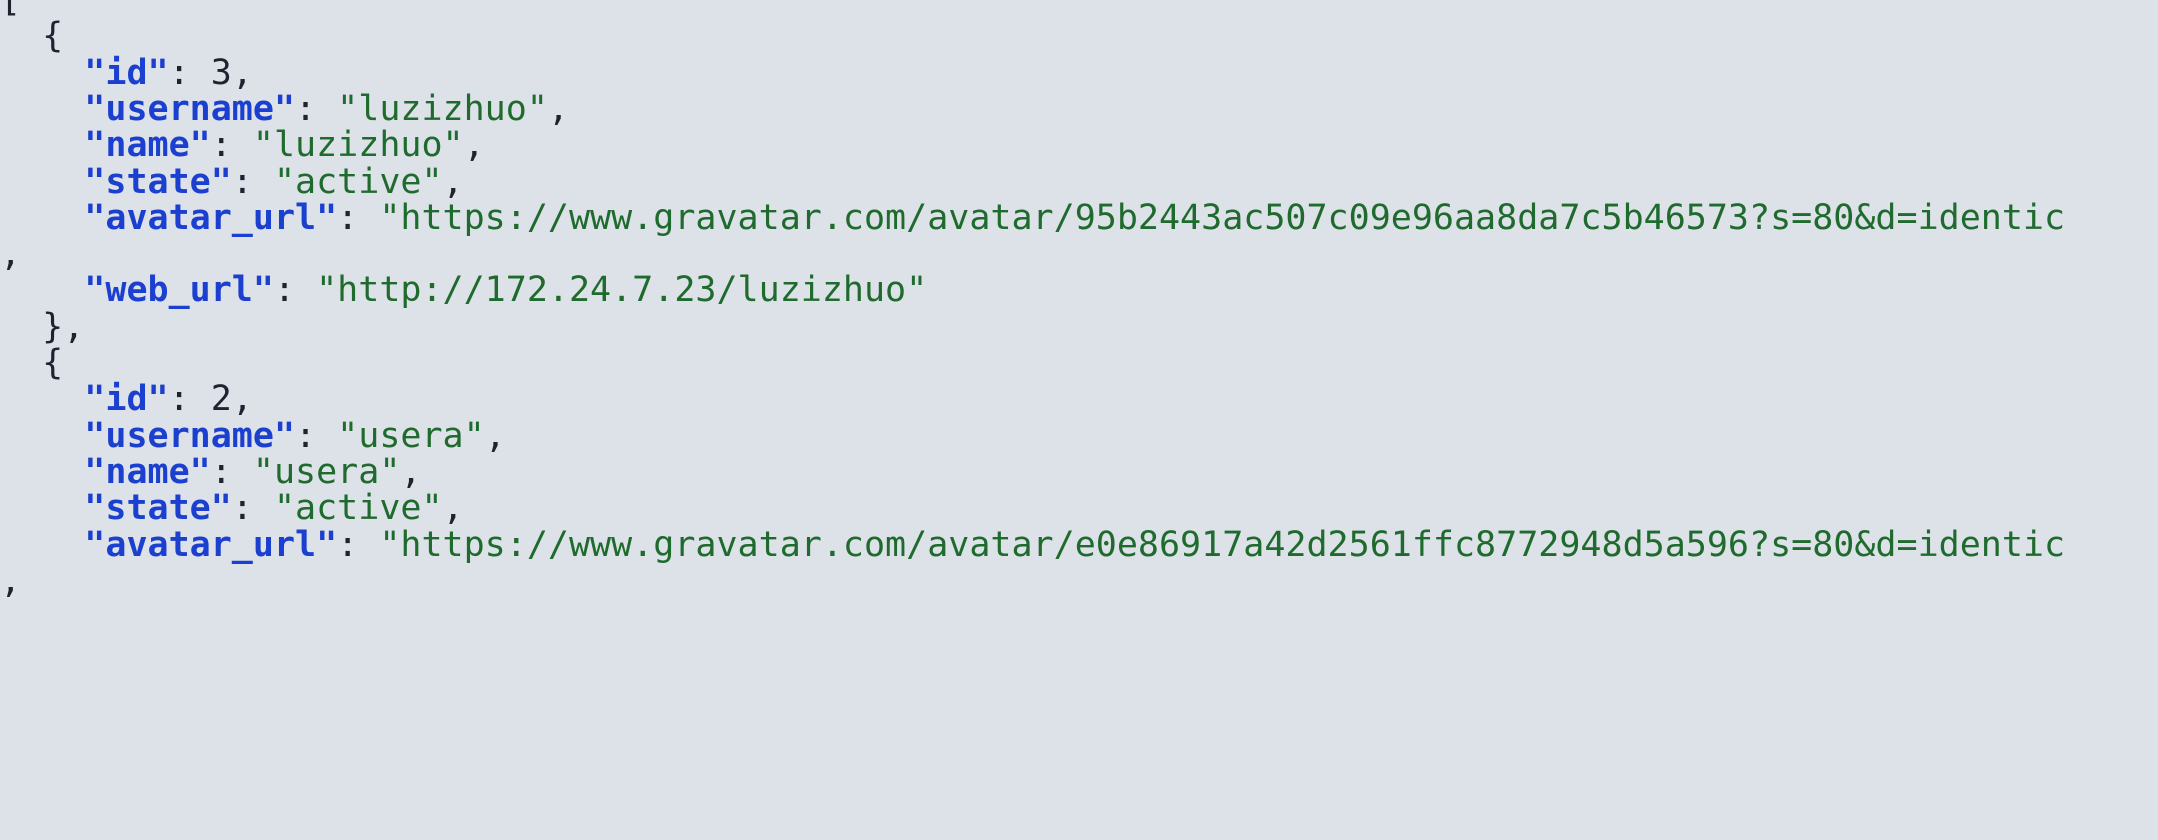 Image resolution: width=2158 pixels, height=840 pixels. I want to click on code-line: "web_url": "http://172.24.7.23/luzizhuo", so click(463, 290).